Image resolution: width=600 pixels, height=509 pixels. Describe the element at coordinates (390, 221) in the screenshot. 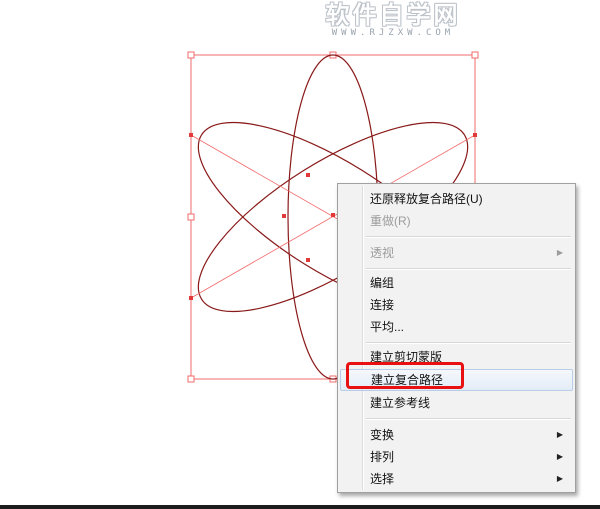

I see `menu-item-label: 重做(R)` at that location.